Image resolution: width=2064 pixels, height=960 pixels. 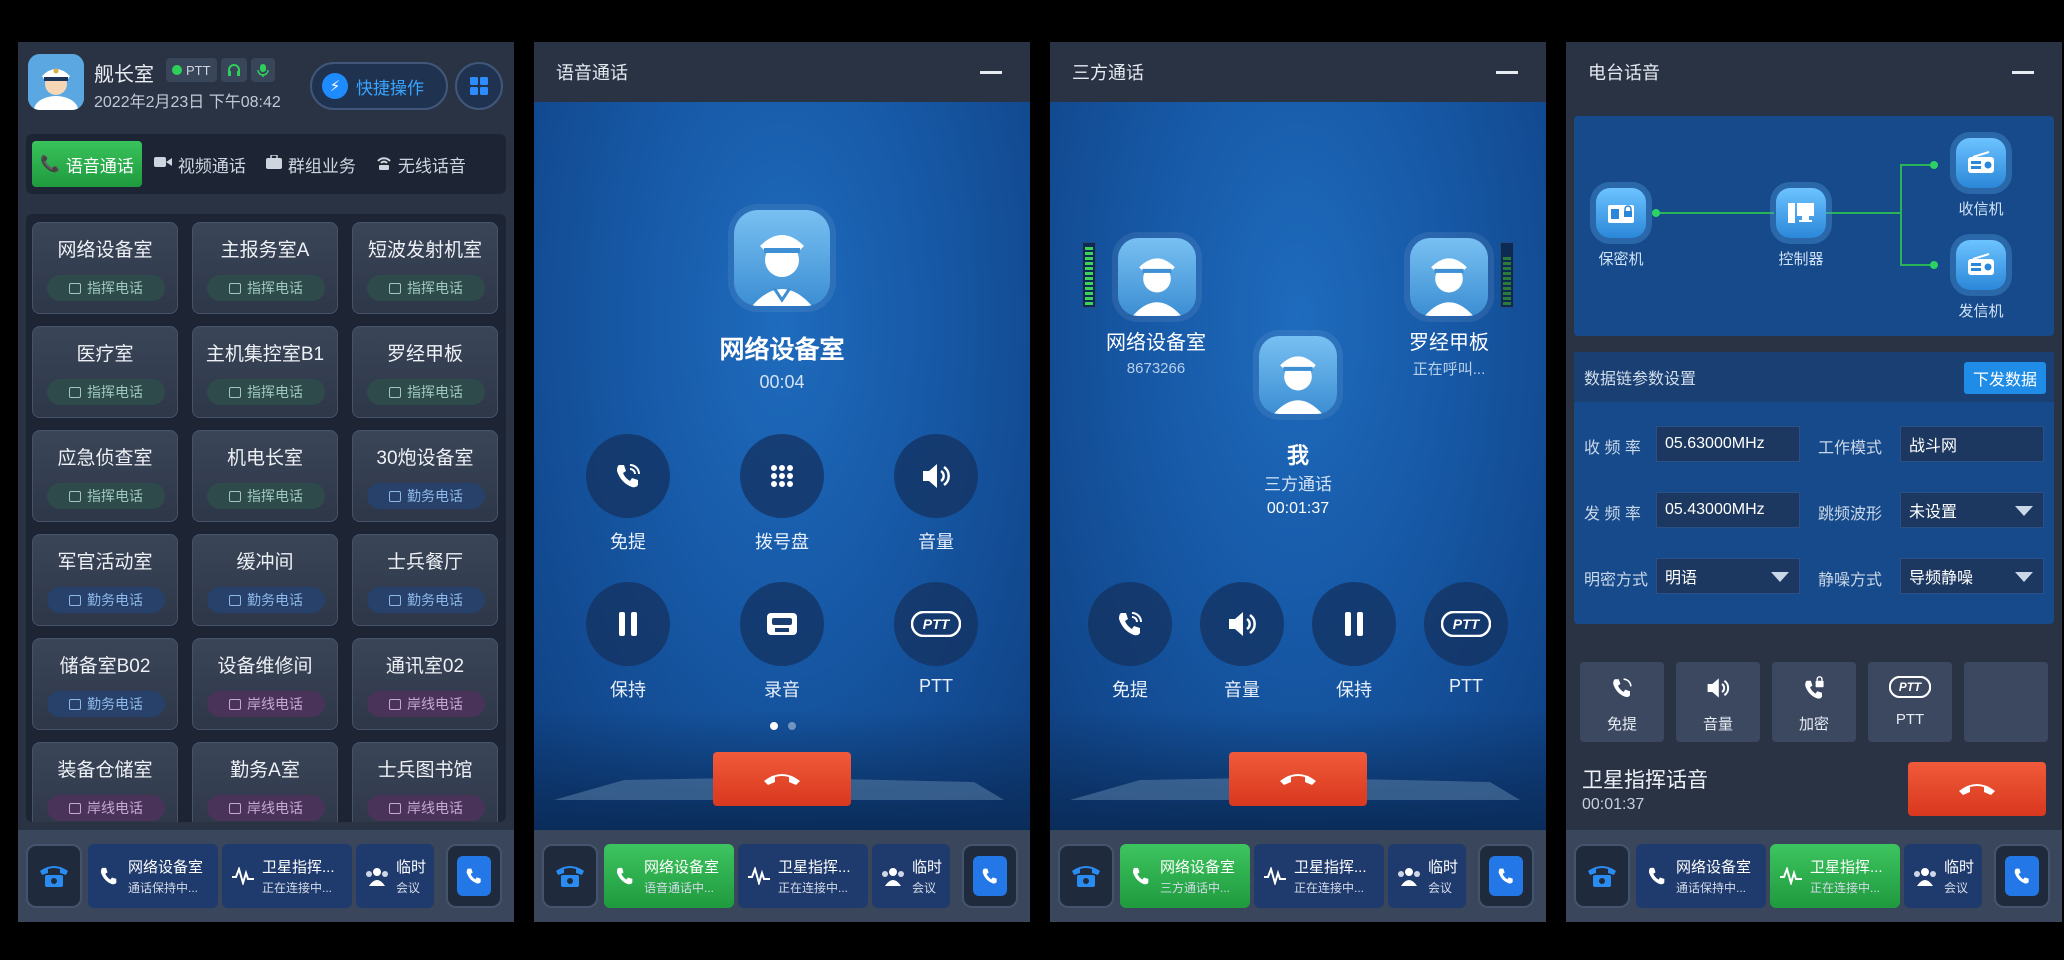 I want to click on node-transmitter: 发信机, so click(x=1981, y=280).